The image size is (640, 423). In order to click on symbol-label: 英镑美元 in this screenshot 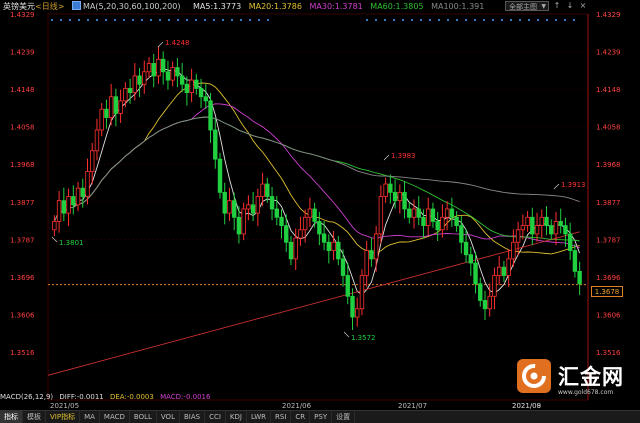, I will do `click(19, 6)`.